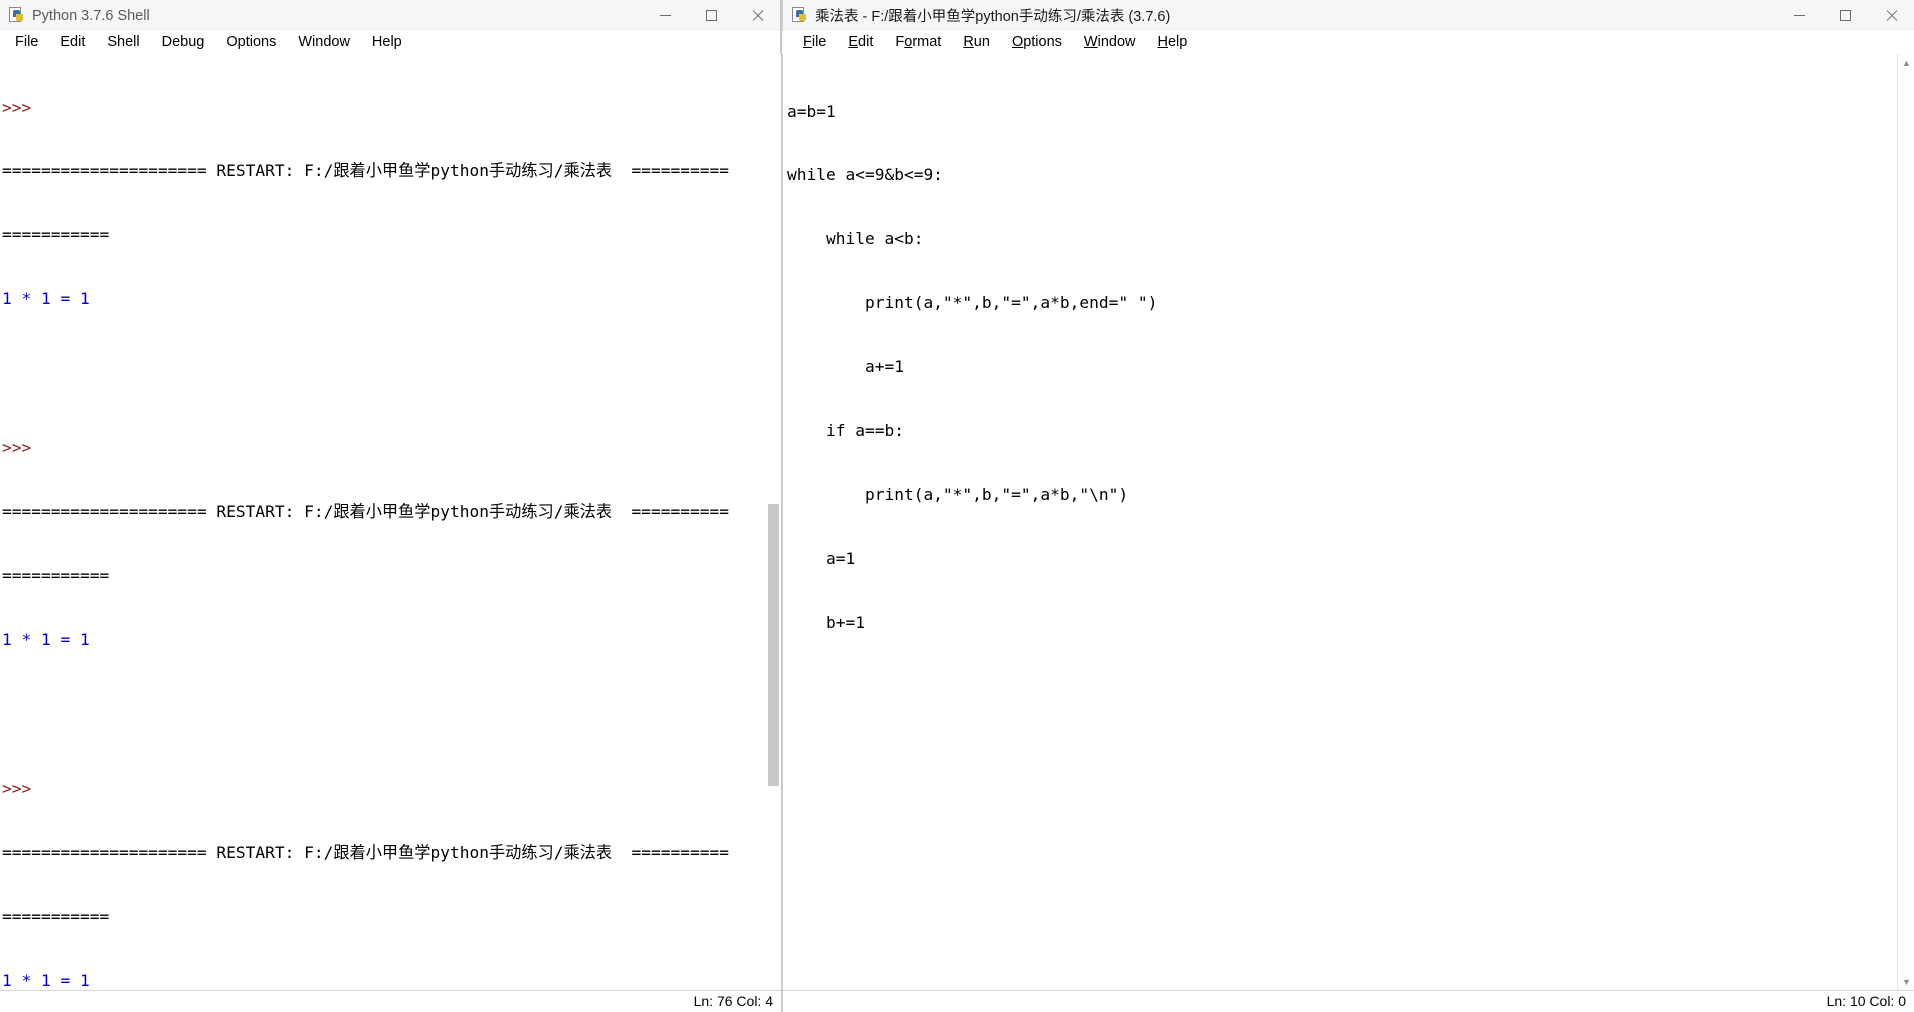 The width and height of the screenshot is (1914, 1012). What do you see at coordinates (855, 239) in the screenshot?
I see `code-line: while a<b:` at bounding box center [855, 239].